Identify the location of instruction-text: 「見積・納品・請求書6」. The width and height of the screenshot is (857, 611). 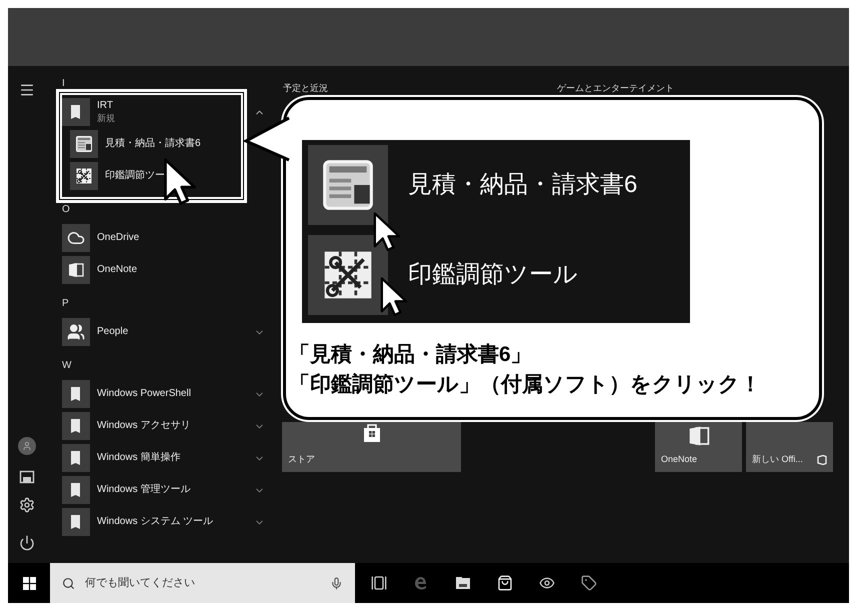
(411, 355).